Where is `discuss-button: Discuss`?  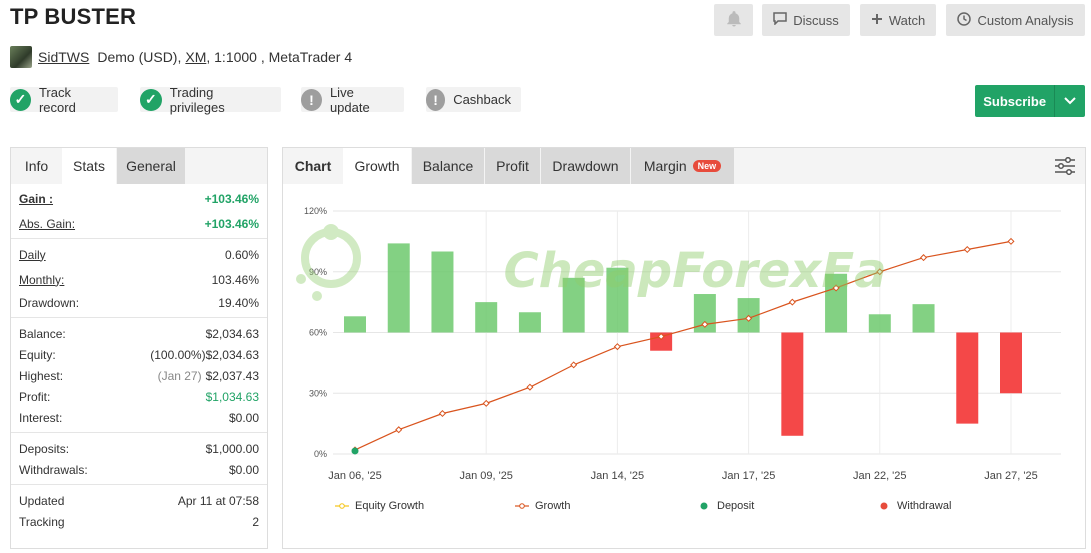
discuss-button: Discuss is located at coordinates (806, 20).